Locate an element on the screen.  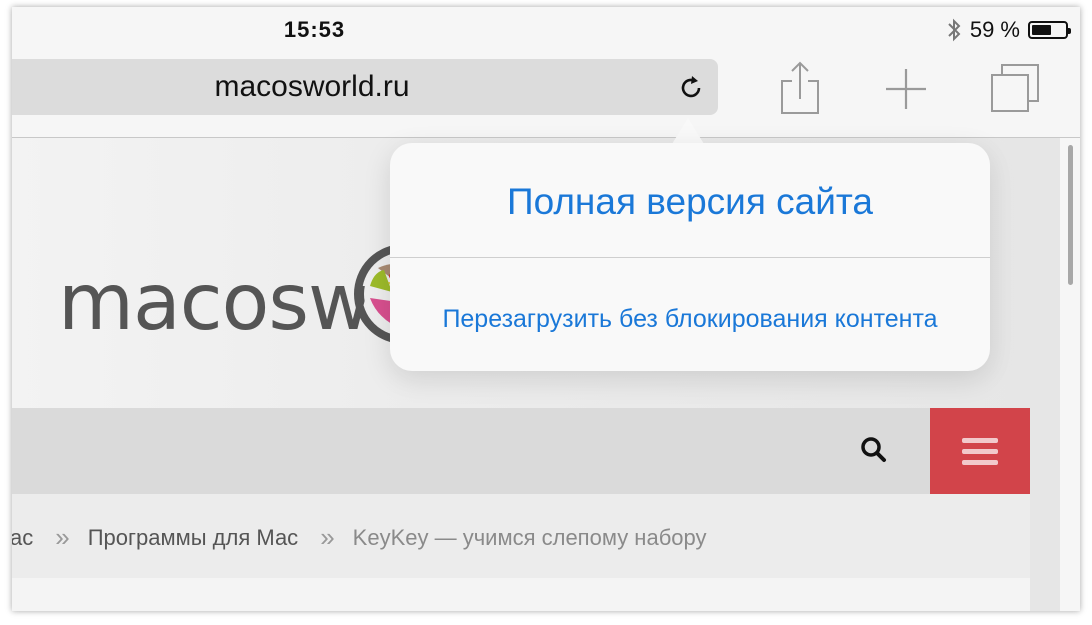
menu-bar-top is located at coordinates (980, 440).